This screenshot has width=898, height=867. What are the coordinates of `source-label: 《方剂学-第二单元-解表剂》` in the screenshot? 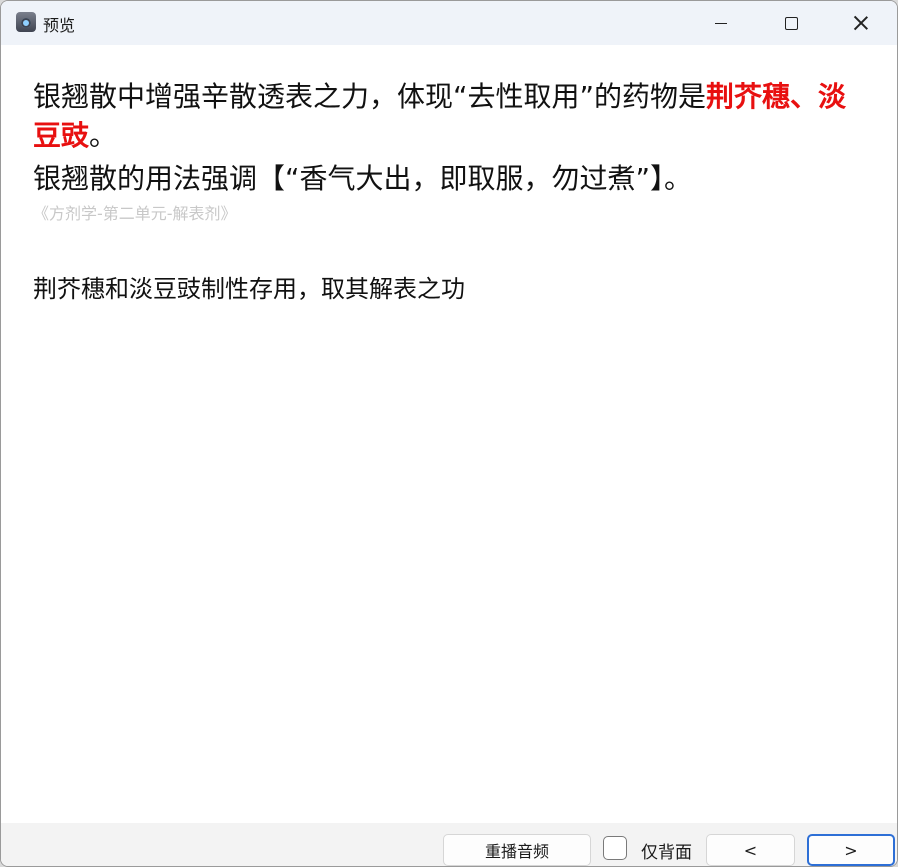 It's located at (135, 213).